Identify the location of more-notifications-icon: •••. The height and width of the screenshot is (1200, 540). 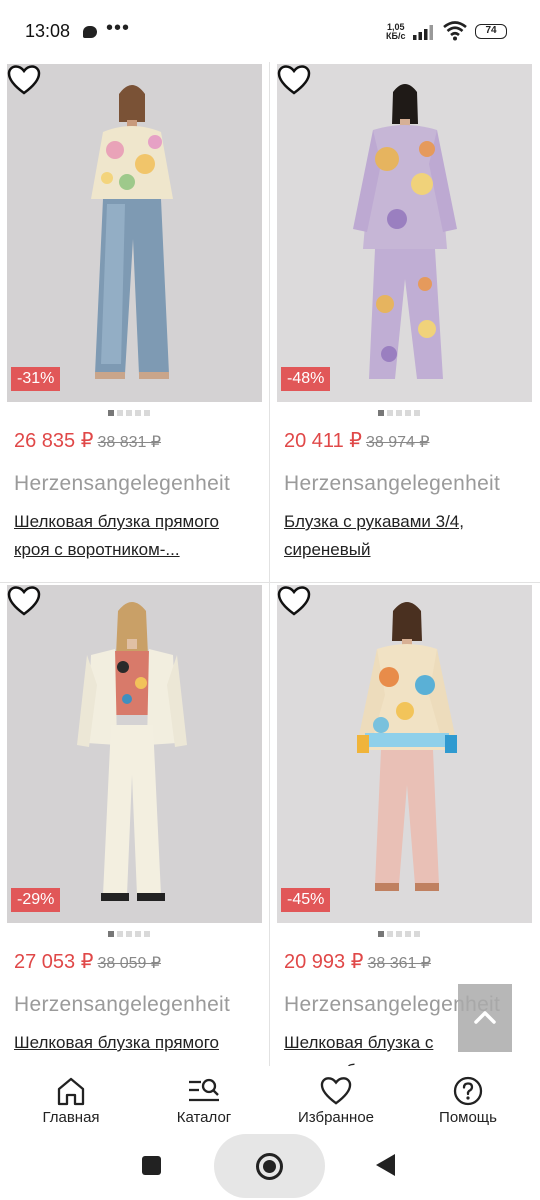
(118, 28).